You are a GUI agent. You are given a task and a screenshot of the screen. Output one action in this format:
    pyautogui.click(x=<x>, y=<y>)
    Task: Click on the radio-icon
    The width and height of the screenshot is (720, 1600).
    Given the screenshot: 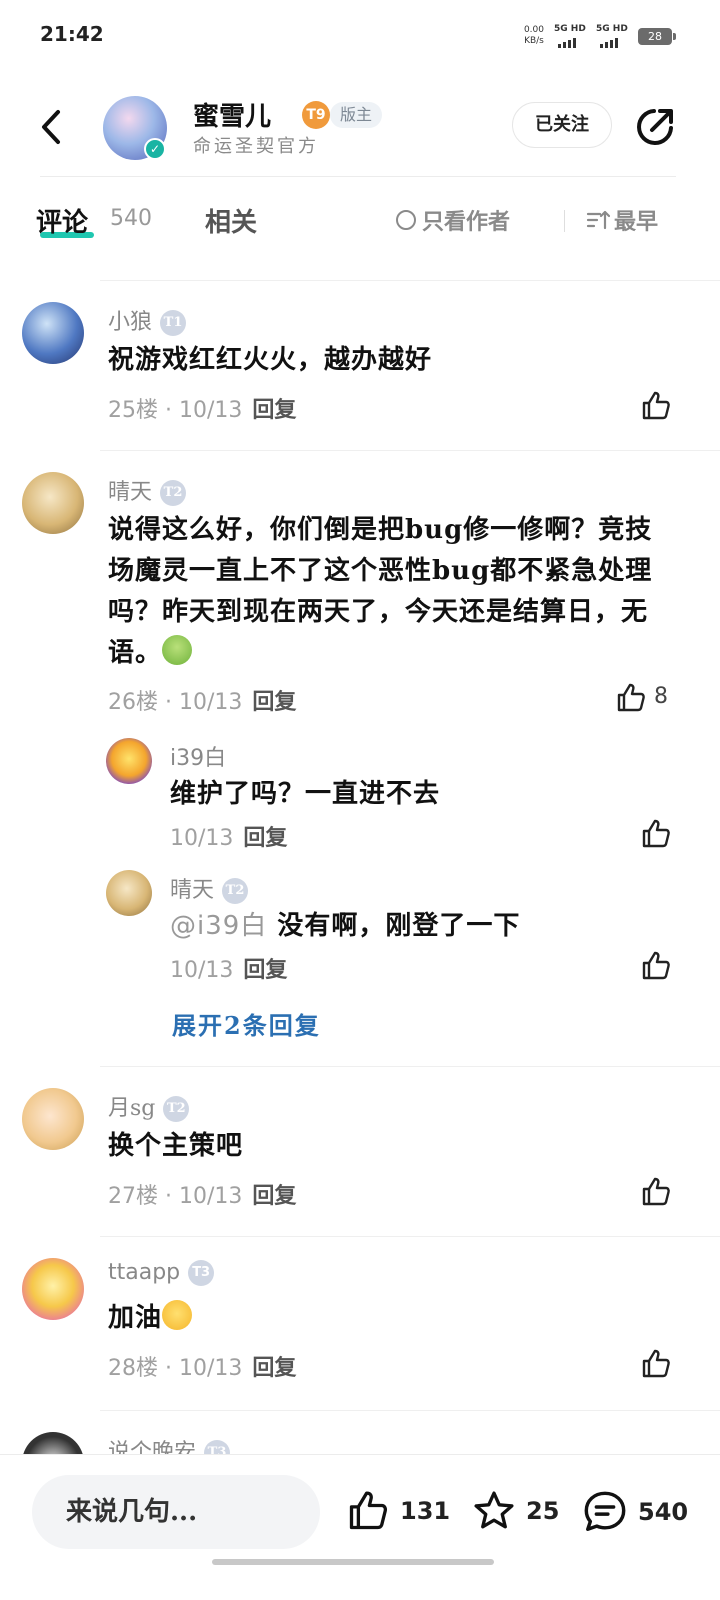 What is the action you would take?
    pyautogui.click(x=406, y=220)
    